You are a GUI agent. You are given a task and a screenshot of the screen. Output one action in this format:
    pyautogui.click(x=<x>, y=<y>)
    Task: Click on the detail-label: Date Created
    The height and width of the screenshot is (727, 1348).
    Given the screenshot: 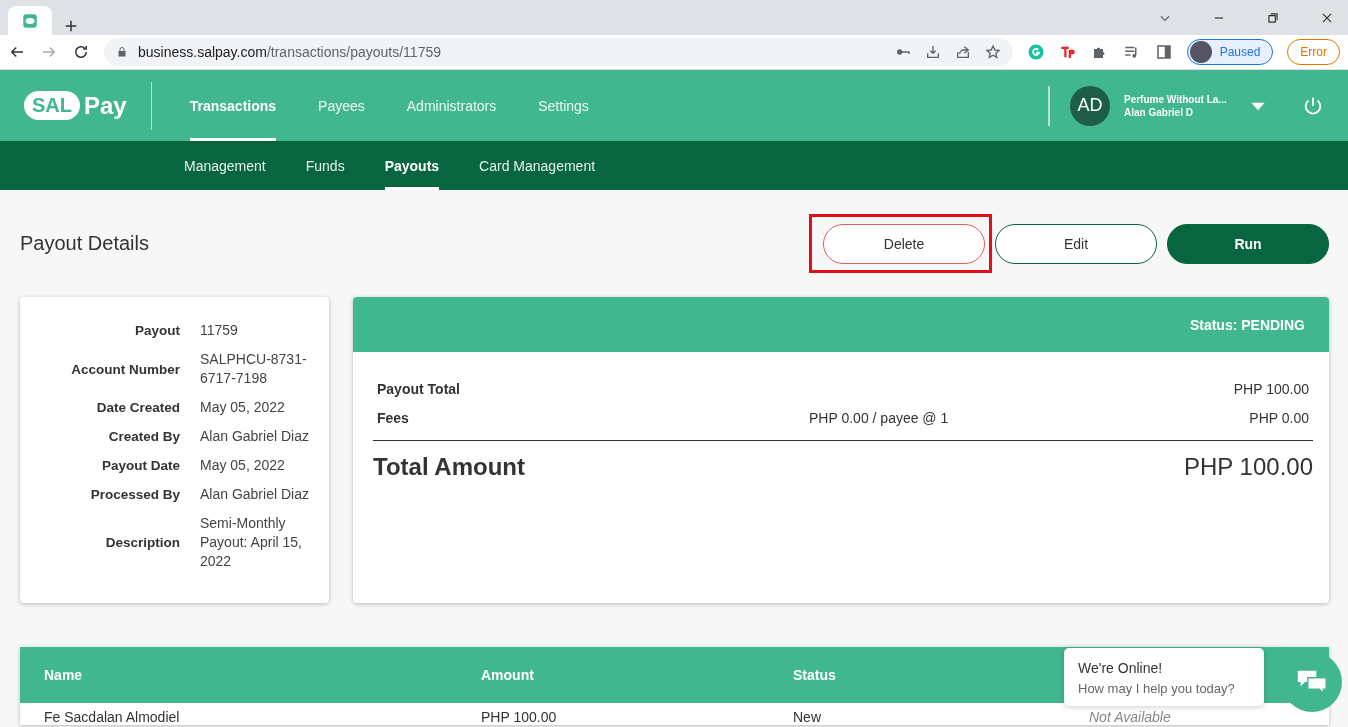 What is the action you would take?
    pyautogui.click(x=137, y=408)
    